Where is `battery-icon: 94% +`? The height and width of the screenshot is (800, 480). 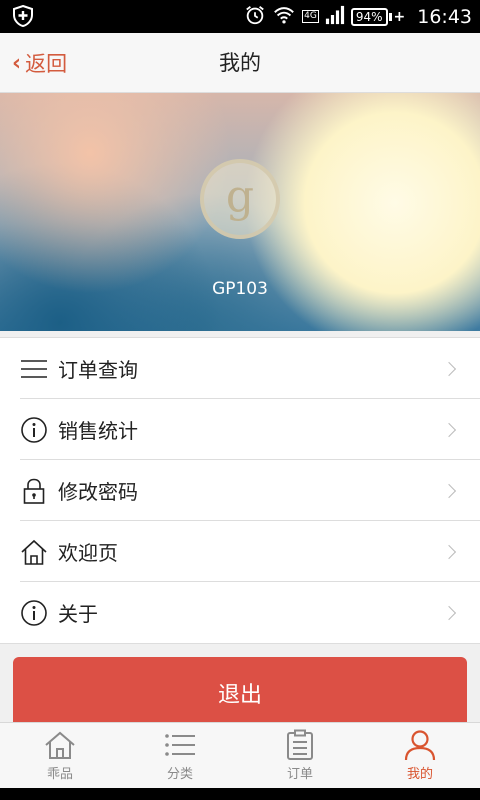 battery-icon: 94% + is located at coordinates (377, 16).